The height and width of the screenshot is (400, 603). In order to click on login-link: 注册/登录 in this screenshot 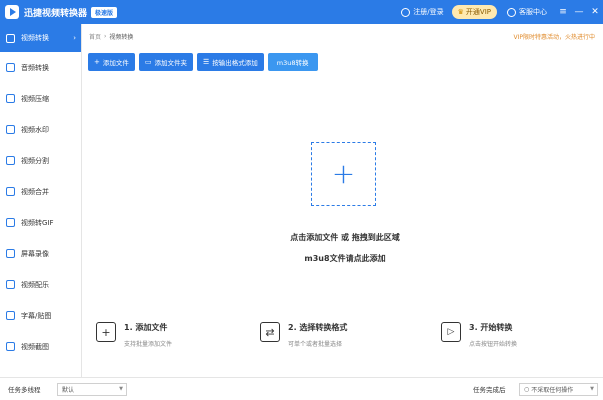, I will do `click(422, 12)`.